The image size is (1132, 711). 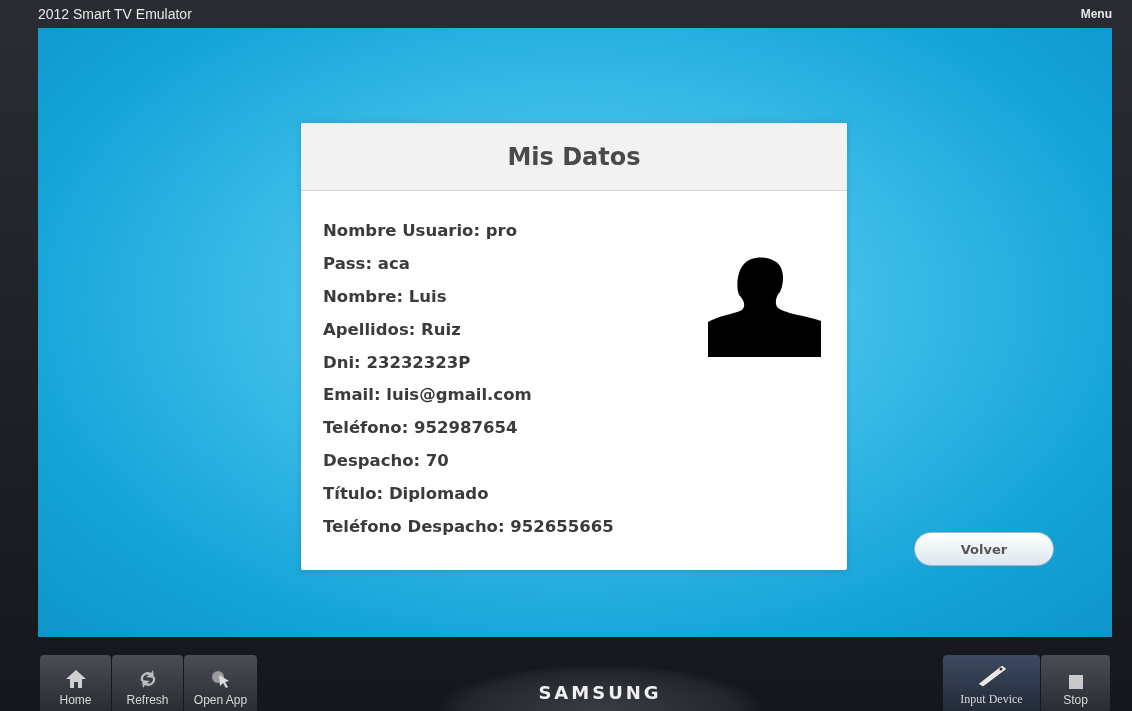 I want to click on home-icon, so click(x=75, y=679).